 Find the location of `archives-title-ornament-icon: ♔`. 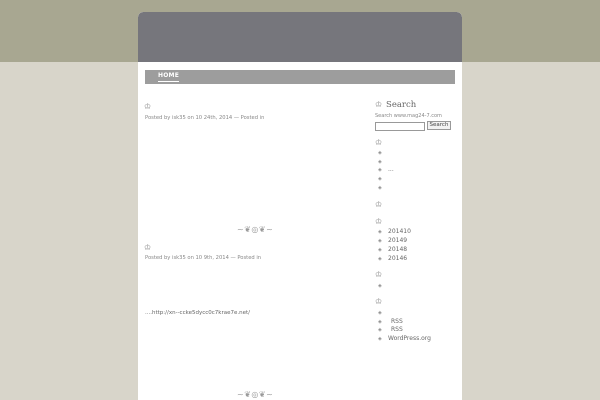

archives-title-ornament-icon: ♔ is located at coordinates (379, 221).